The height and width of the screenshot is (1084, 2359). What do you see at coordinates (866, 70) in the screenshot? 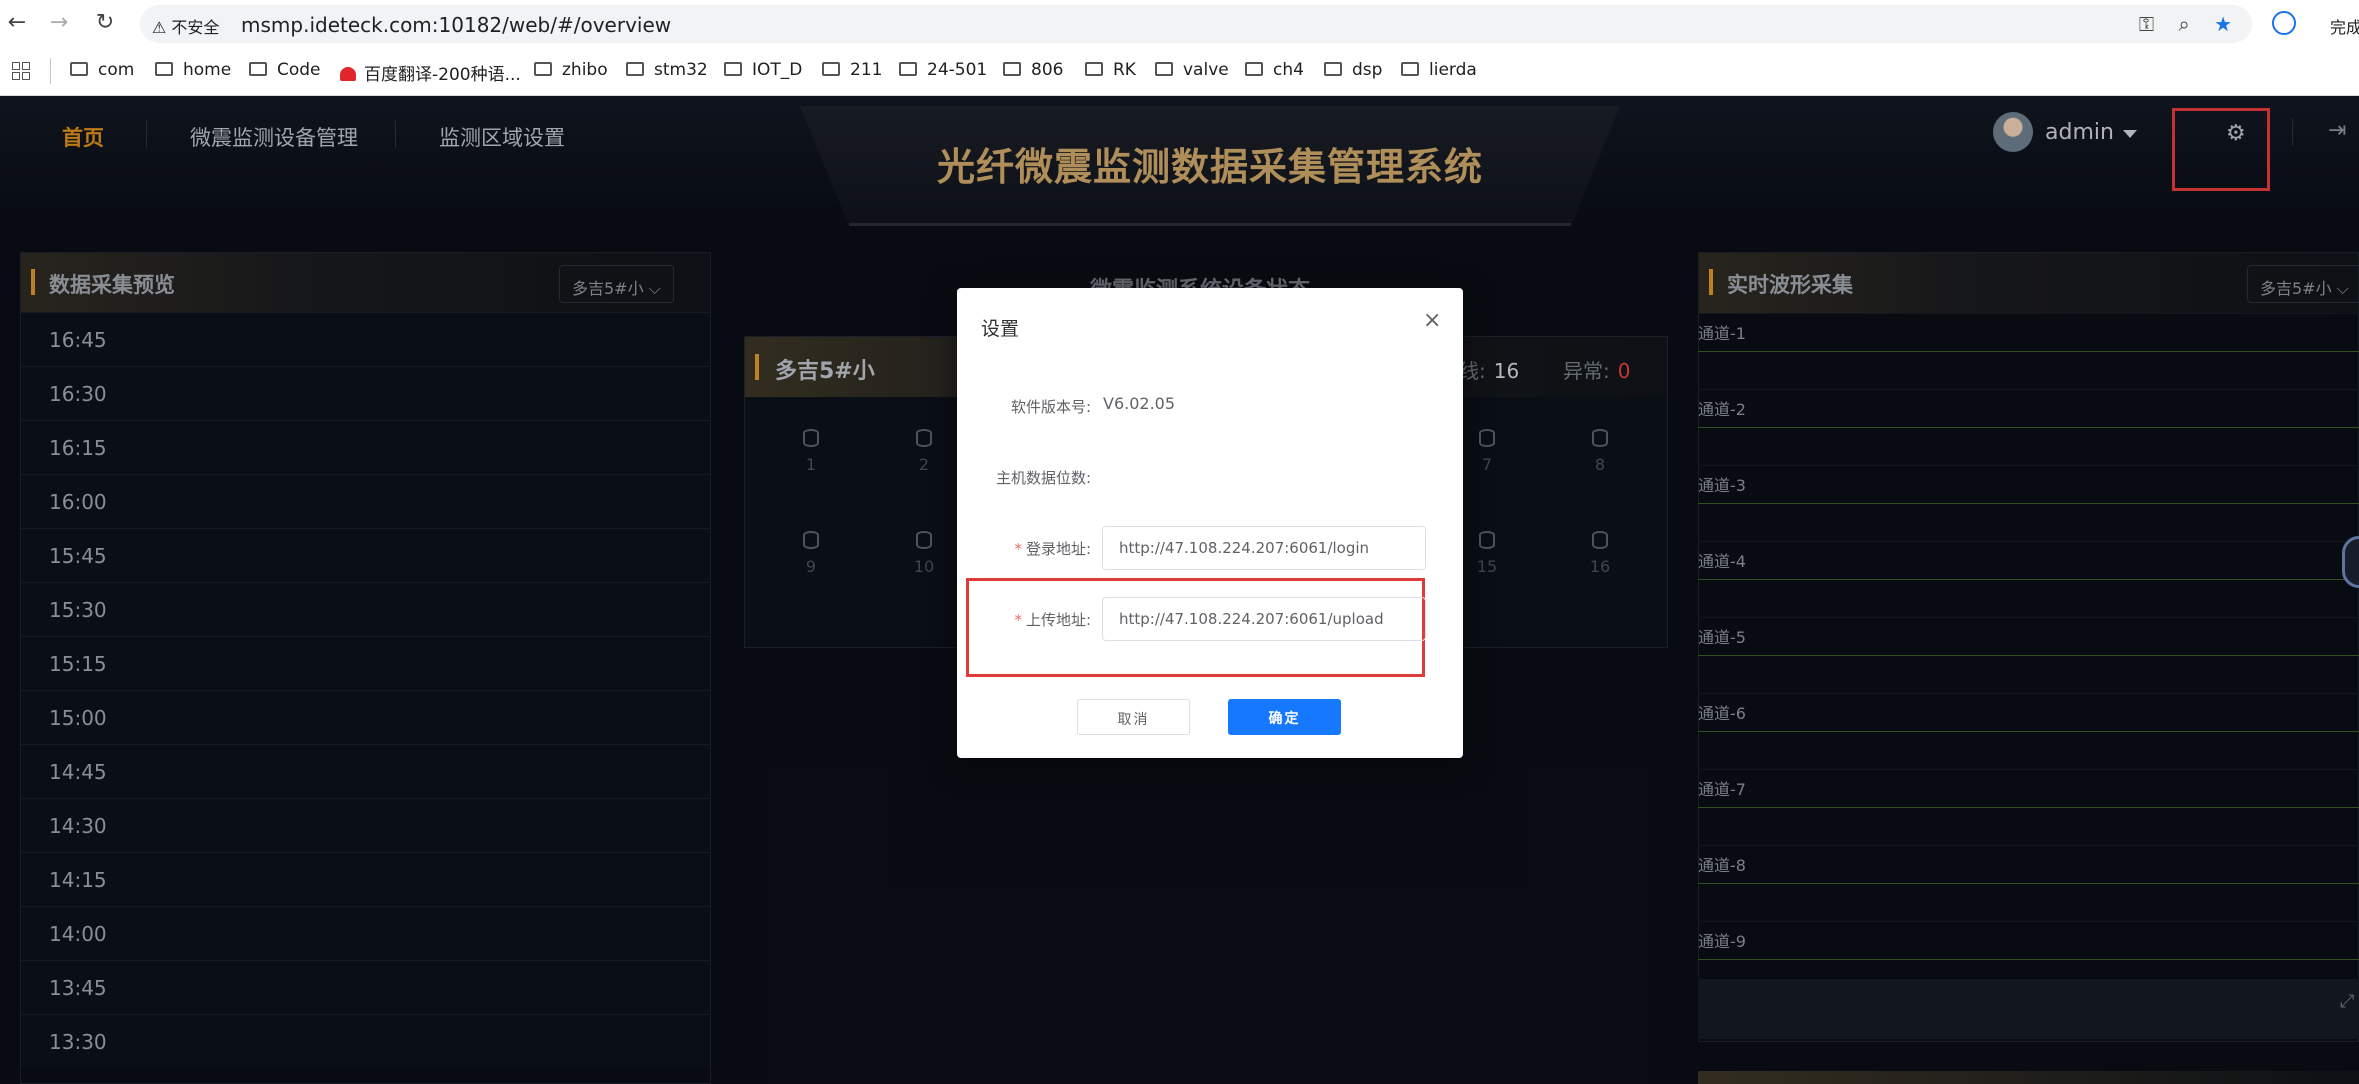
I see `bookmark-label: 211` at bounding box center [866, 70].